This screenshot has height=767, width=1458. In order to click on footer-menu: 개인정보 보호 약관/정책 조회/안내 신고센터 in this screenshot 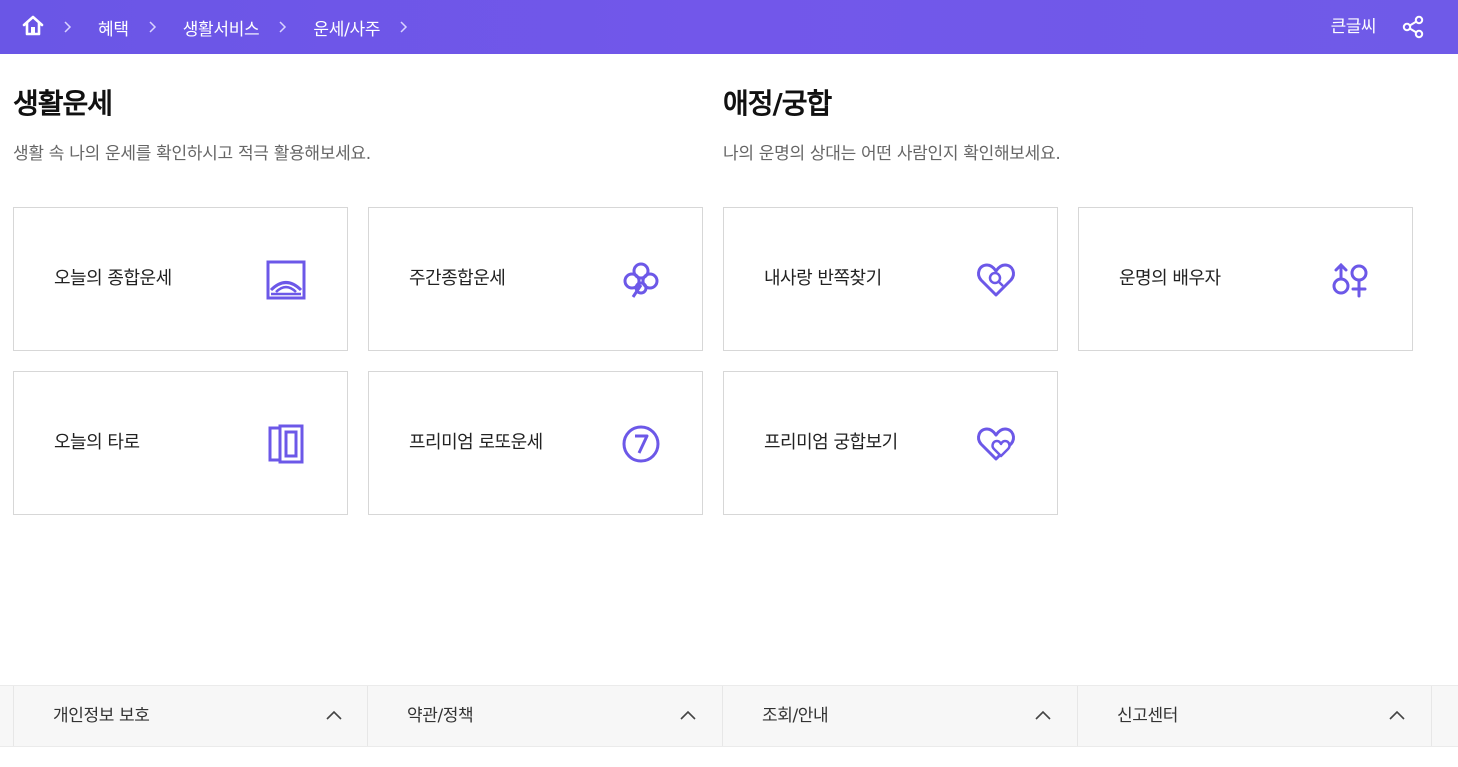, I will do `click(729, 716)`.